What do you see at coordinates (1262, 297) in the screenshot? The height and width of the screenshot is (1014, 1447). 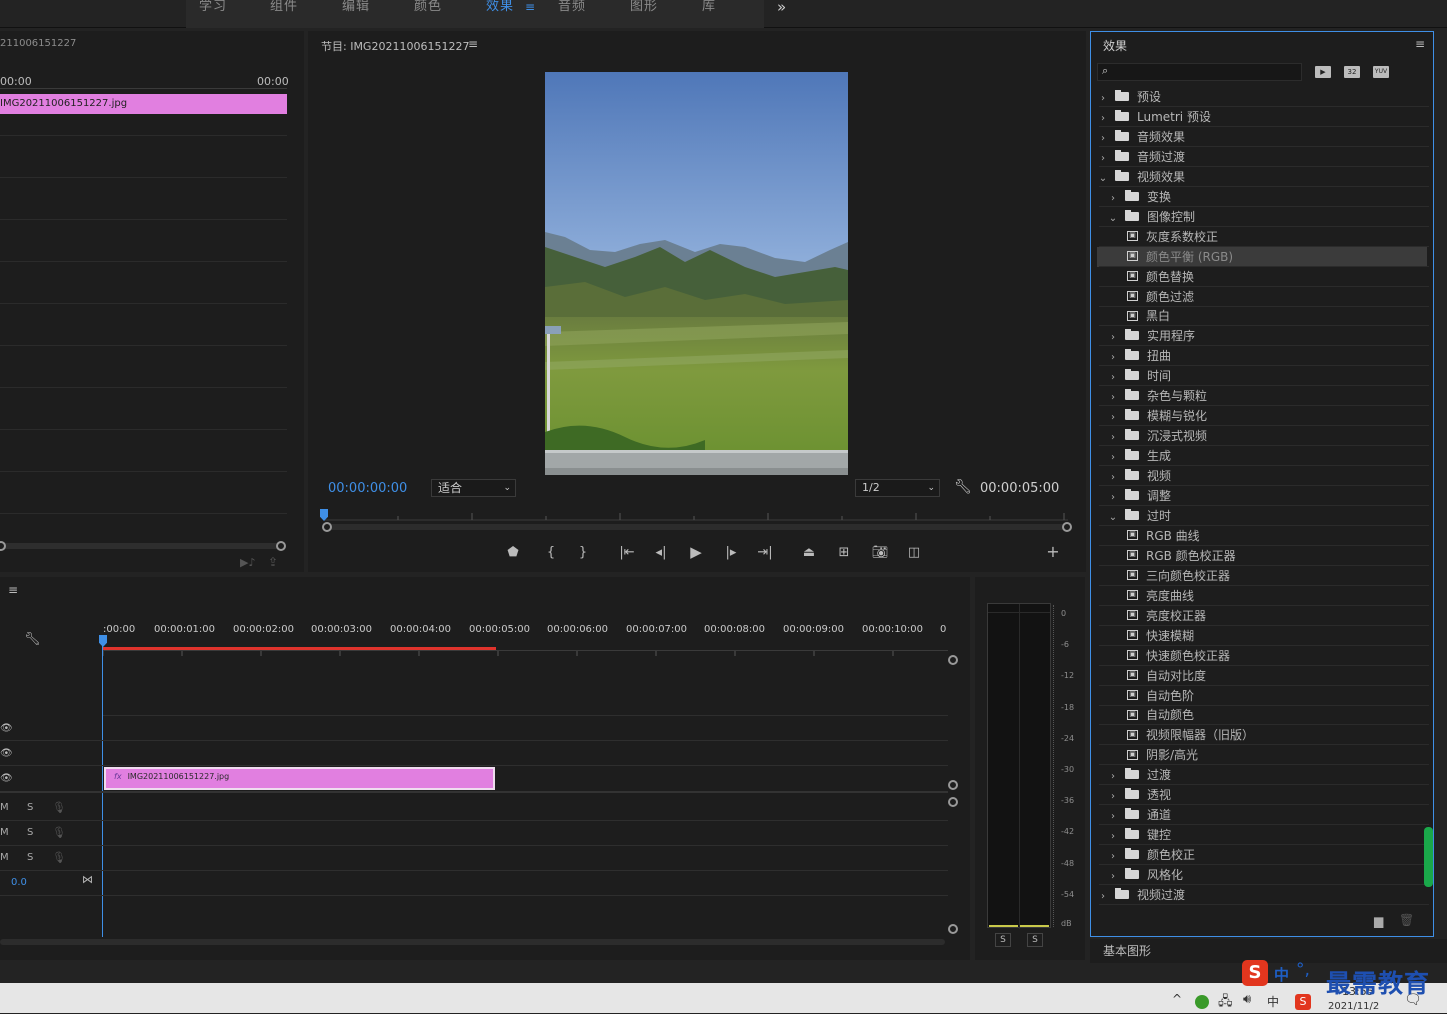 I see `effect-item: ▣ 颜色过滤` at bounding box center [1262, 297].